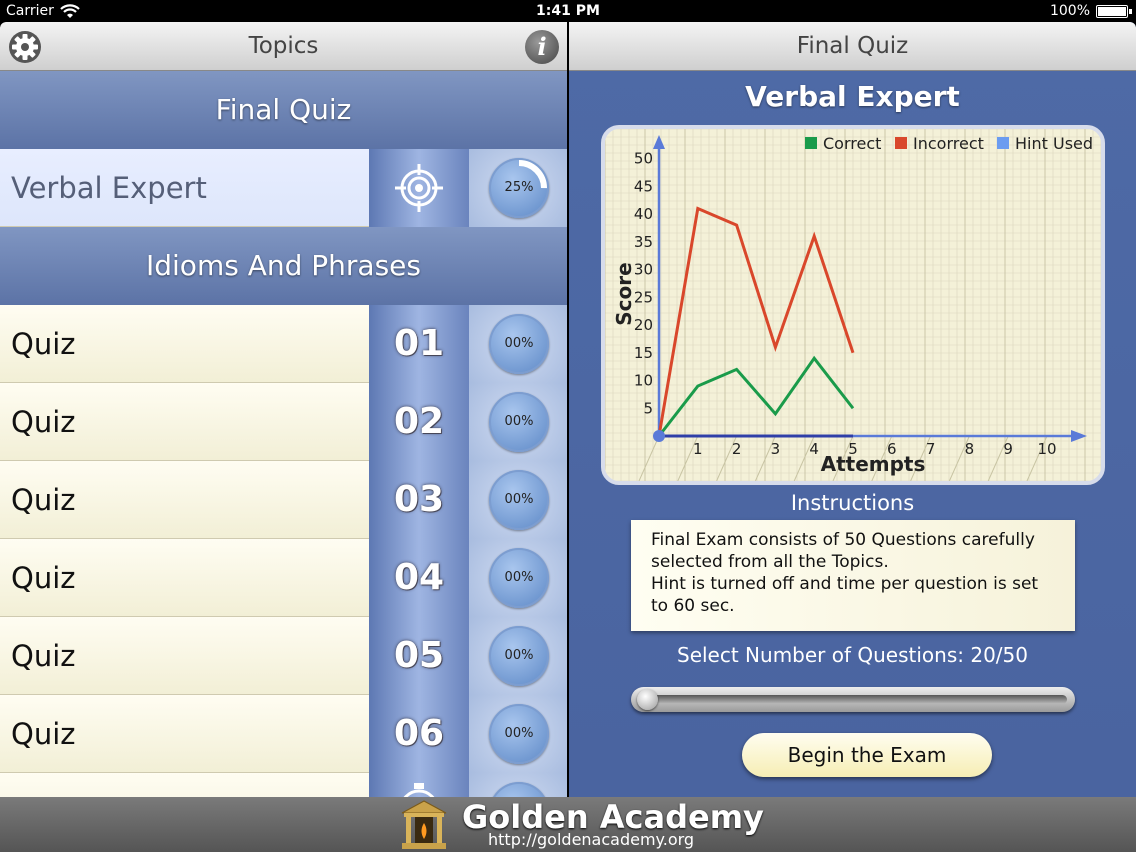 The image size is (1136, 852). What do you see at coordinates (419, 499) in the screenshot?
I see `quiz-number: 03` at bounding box center [419, 499].